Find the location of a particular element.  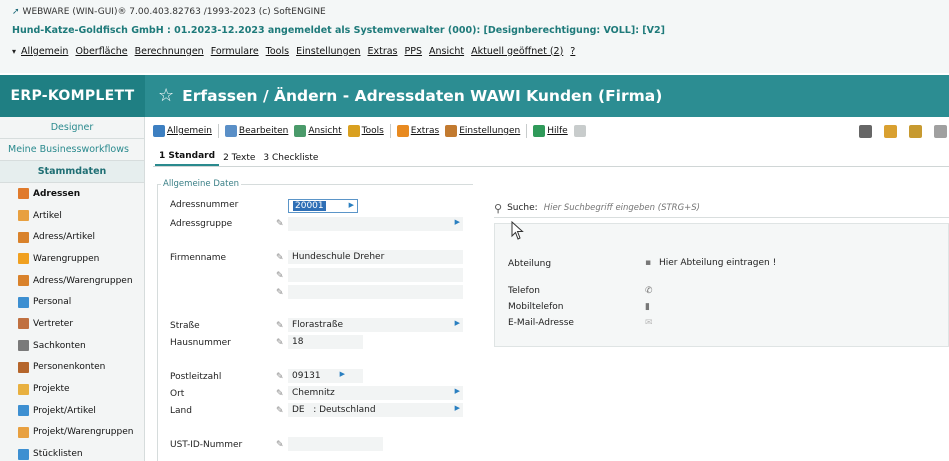

sidebar-item-personal: Personal is located at coordinates (72, 302).